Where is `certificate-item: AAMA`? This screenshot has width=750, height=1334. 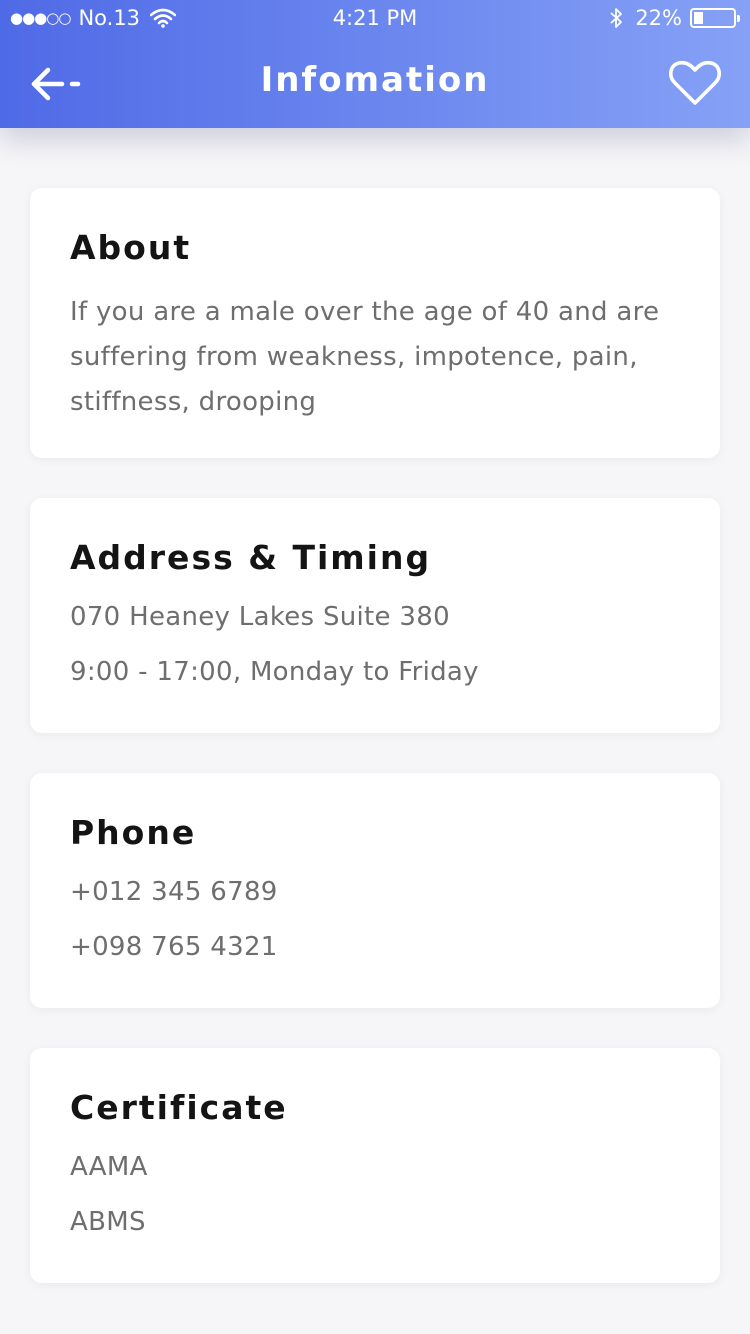
certificate-item: AAMA is located at coordinates (109, 1167).